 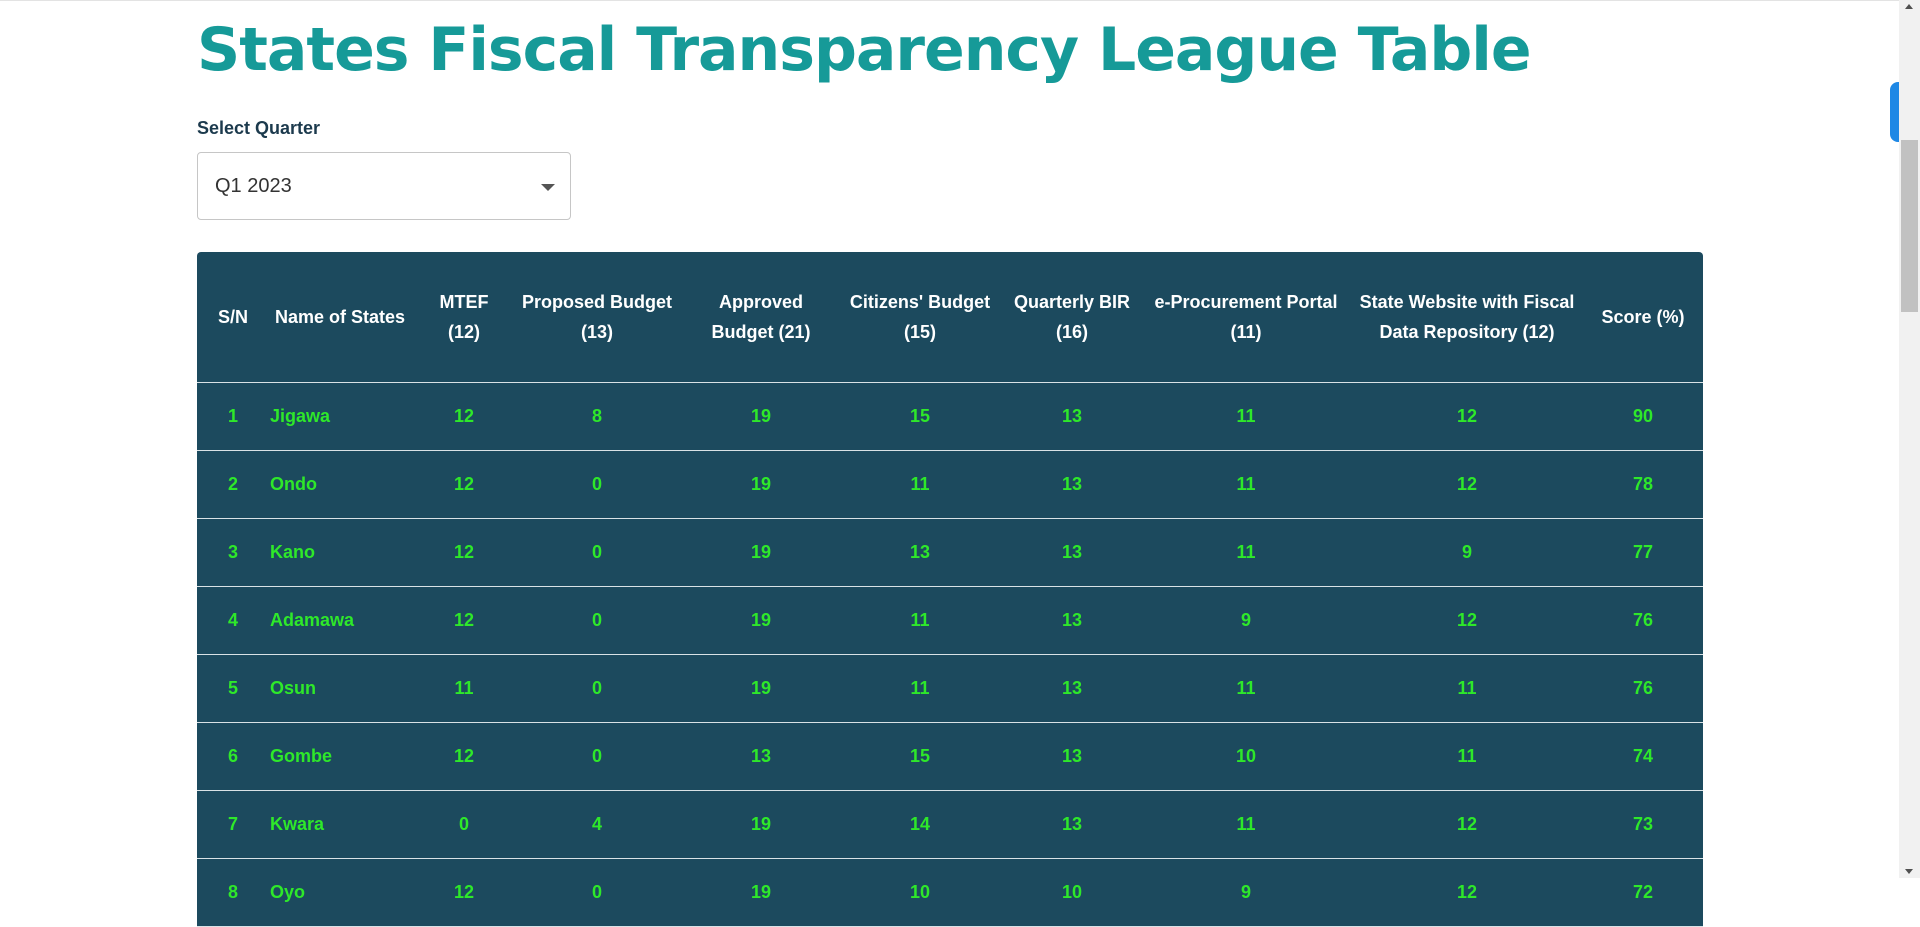 What do you see at coordinates (1909, 871) in the screenshot?
I see `scroll-down-arrow-icon` at bounding box center [1909, 871].